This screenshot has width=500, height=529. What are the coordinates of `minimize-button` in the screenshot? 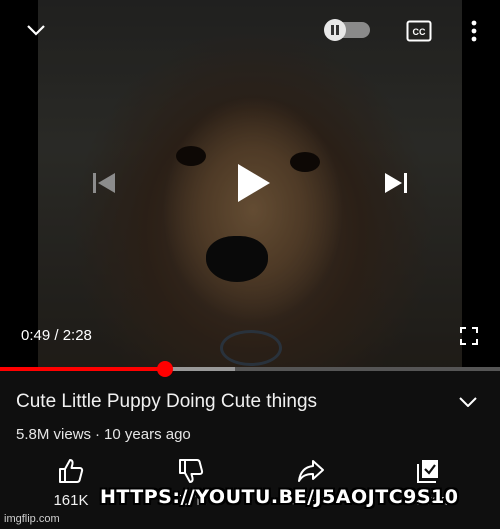 It's located at (36, 30).